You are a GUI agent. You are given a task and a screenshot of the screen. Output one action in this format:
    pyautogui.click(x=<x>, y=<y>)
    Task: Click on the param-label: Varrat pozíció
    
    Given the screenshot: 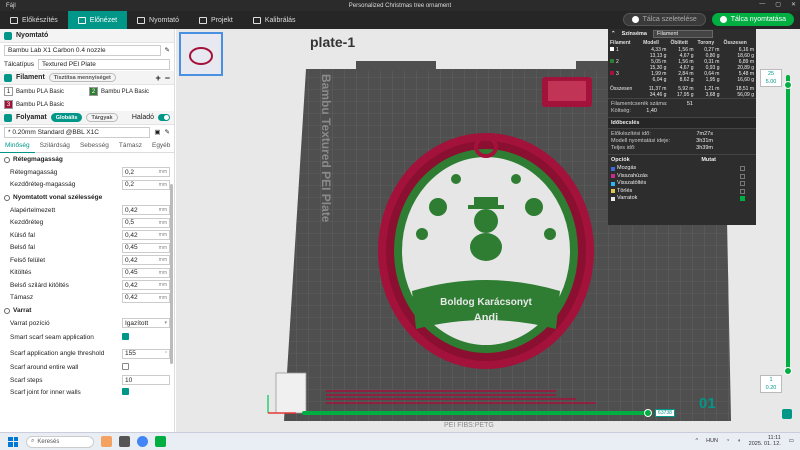 What is the action you would take?
    pyautogui.click(x=30, y=323)
    